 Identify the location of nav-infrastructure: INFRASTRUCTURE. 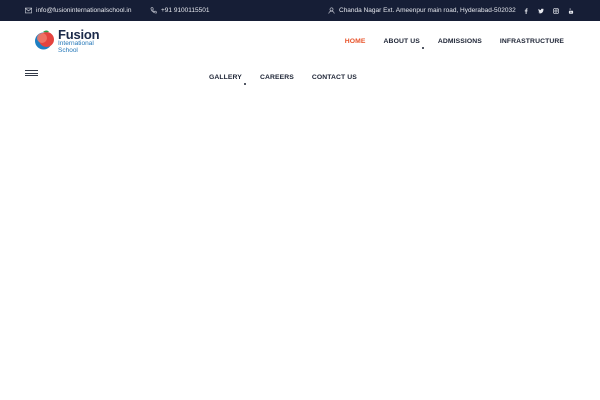
(532, 41).